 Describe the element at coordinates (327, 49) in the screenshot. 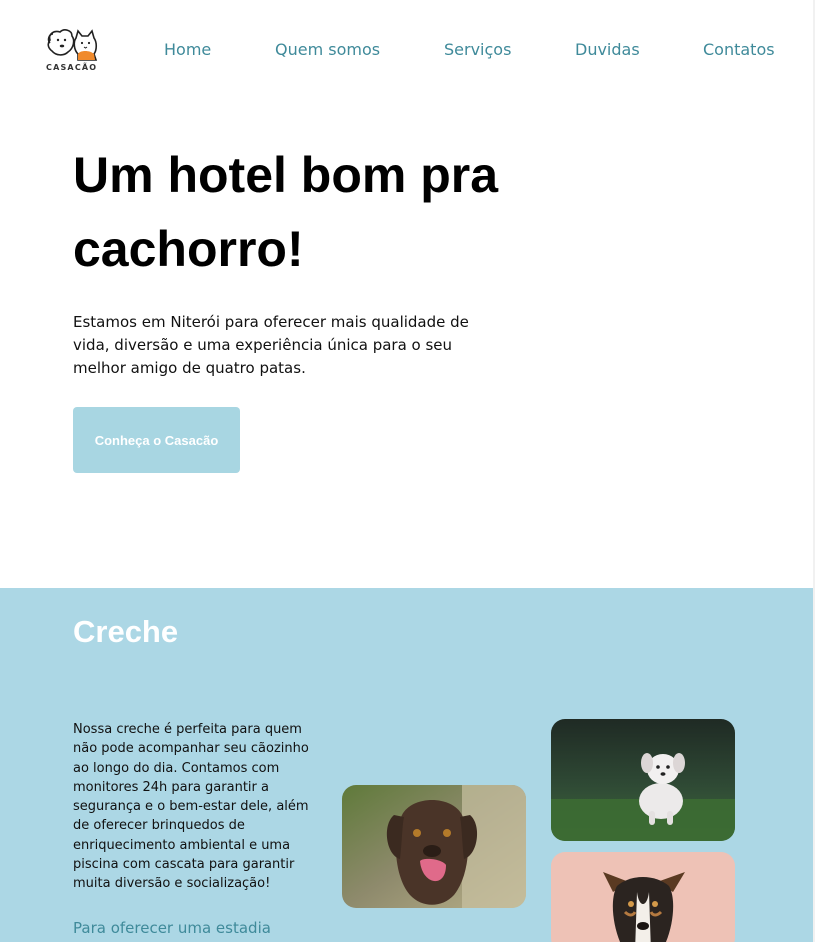

I see `nav-quem-somos: Quem somos` at that location.